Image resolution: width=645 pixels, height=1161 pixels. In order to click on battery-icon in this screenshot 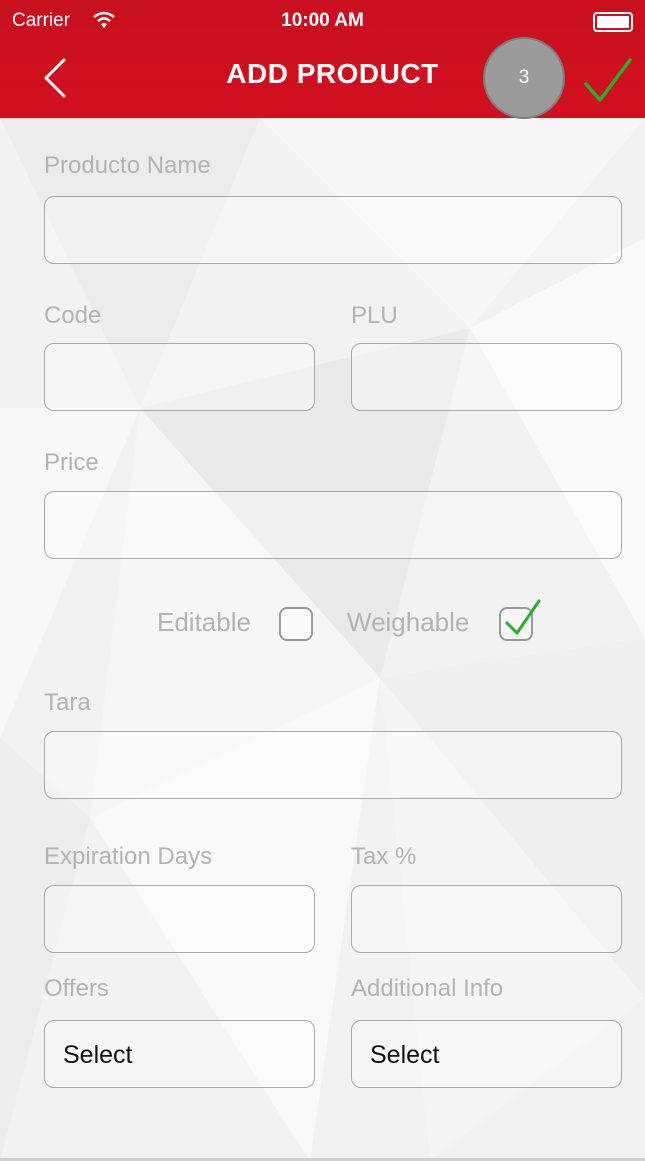, I will do `click(613, 22)`.